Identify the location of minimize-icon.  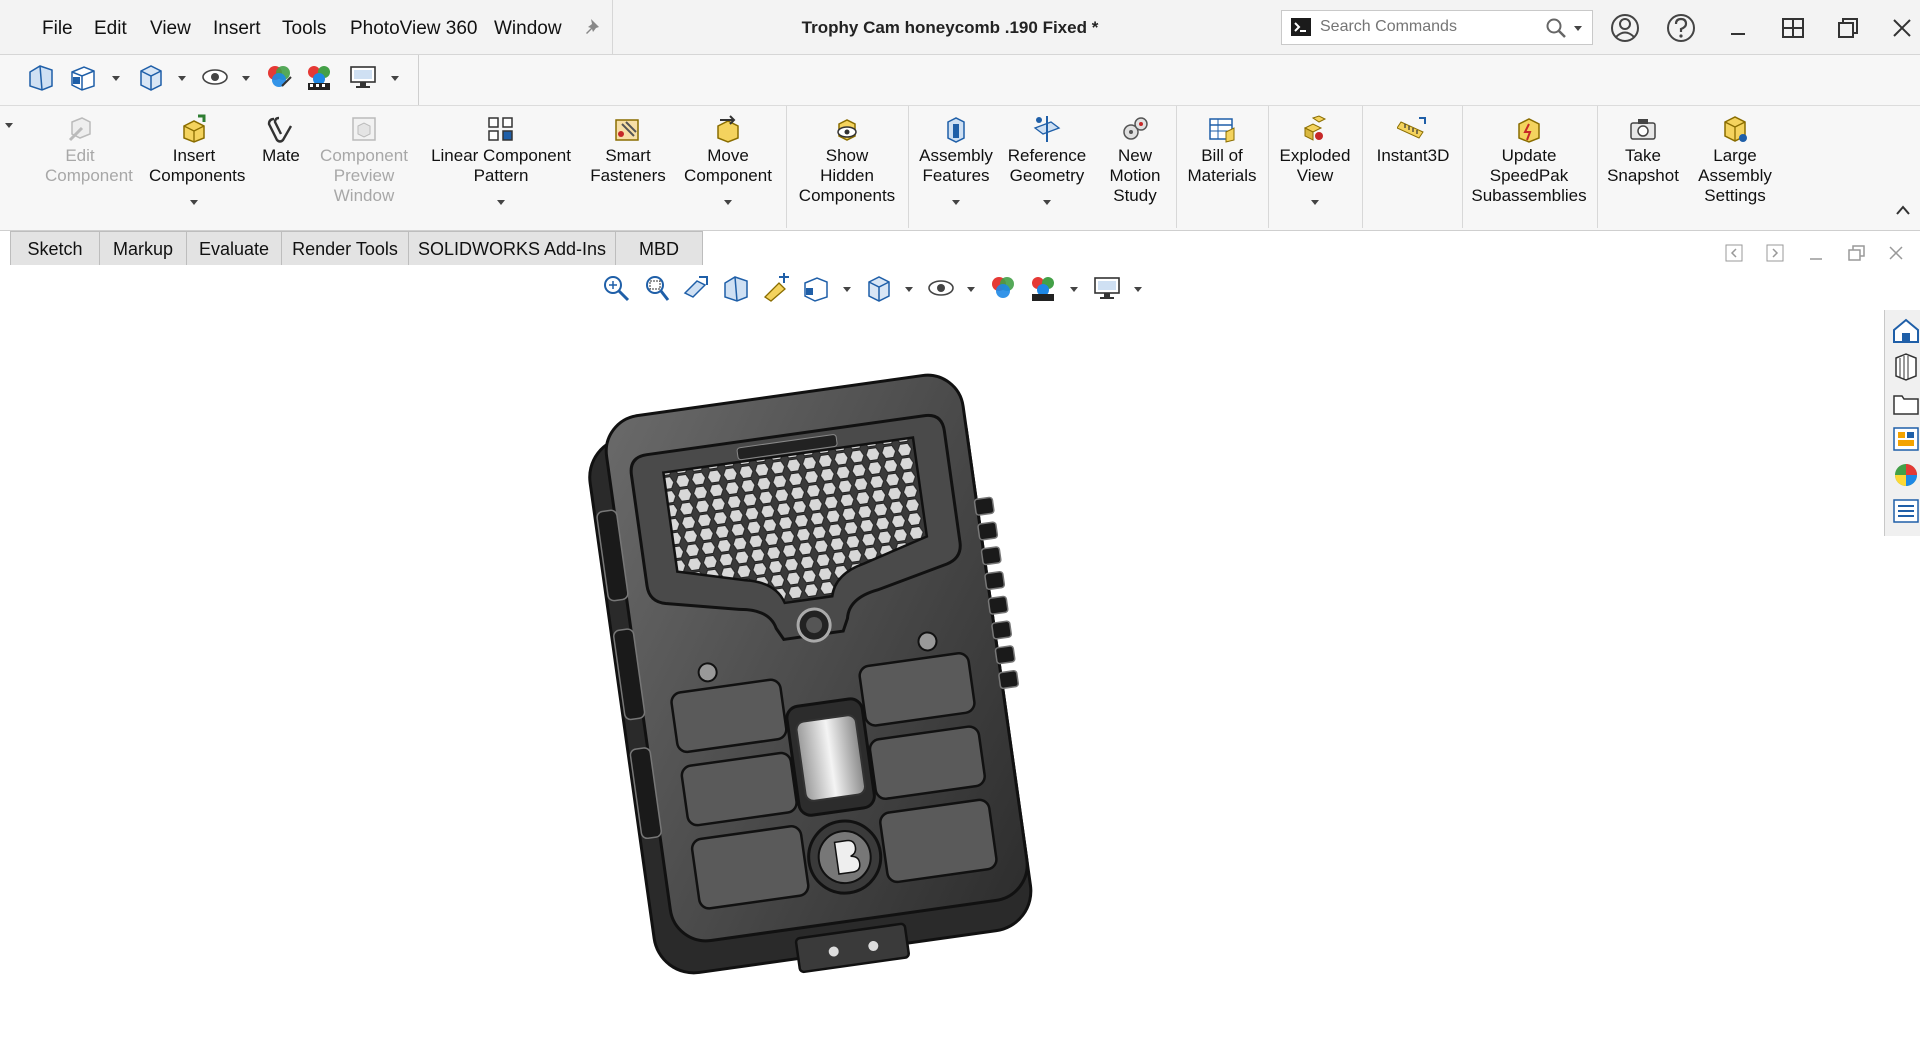
(1738, 28).